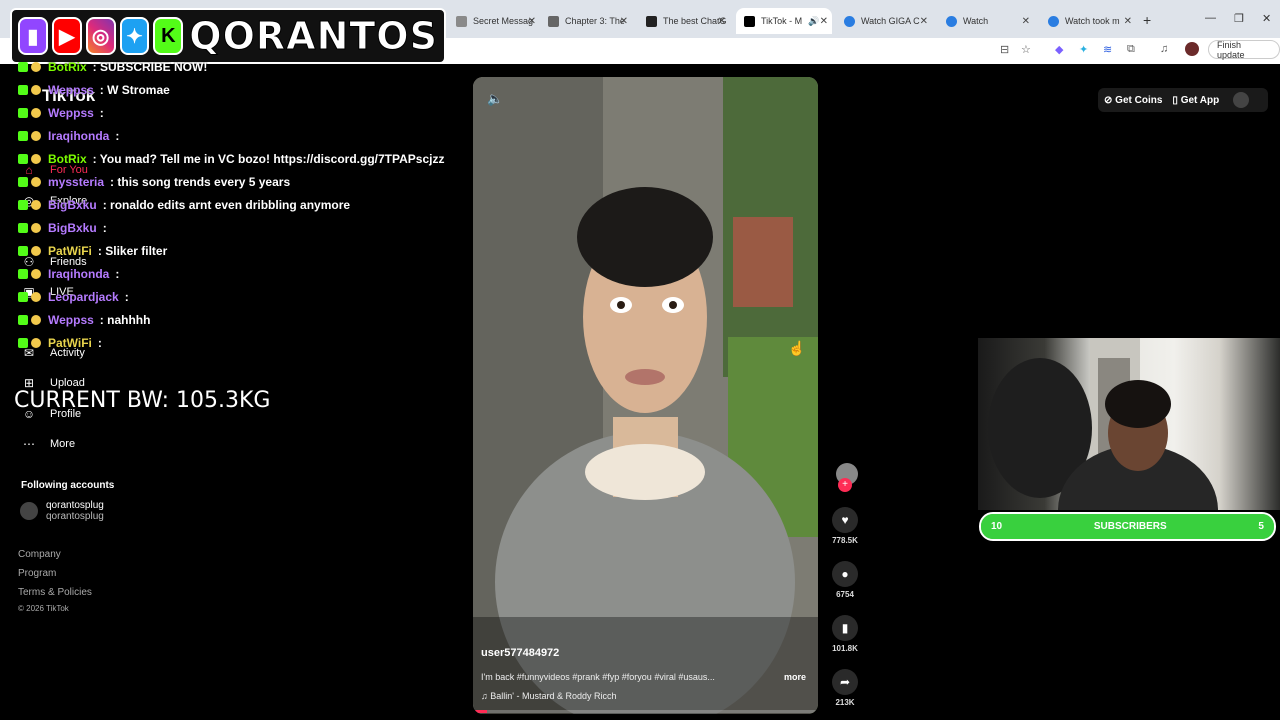 The image size is (1280, 720). Describe the element at coordinates (1266, 18) in the screenshot. I see `close-window-button: ✕` at that location.